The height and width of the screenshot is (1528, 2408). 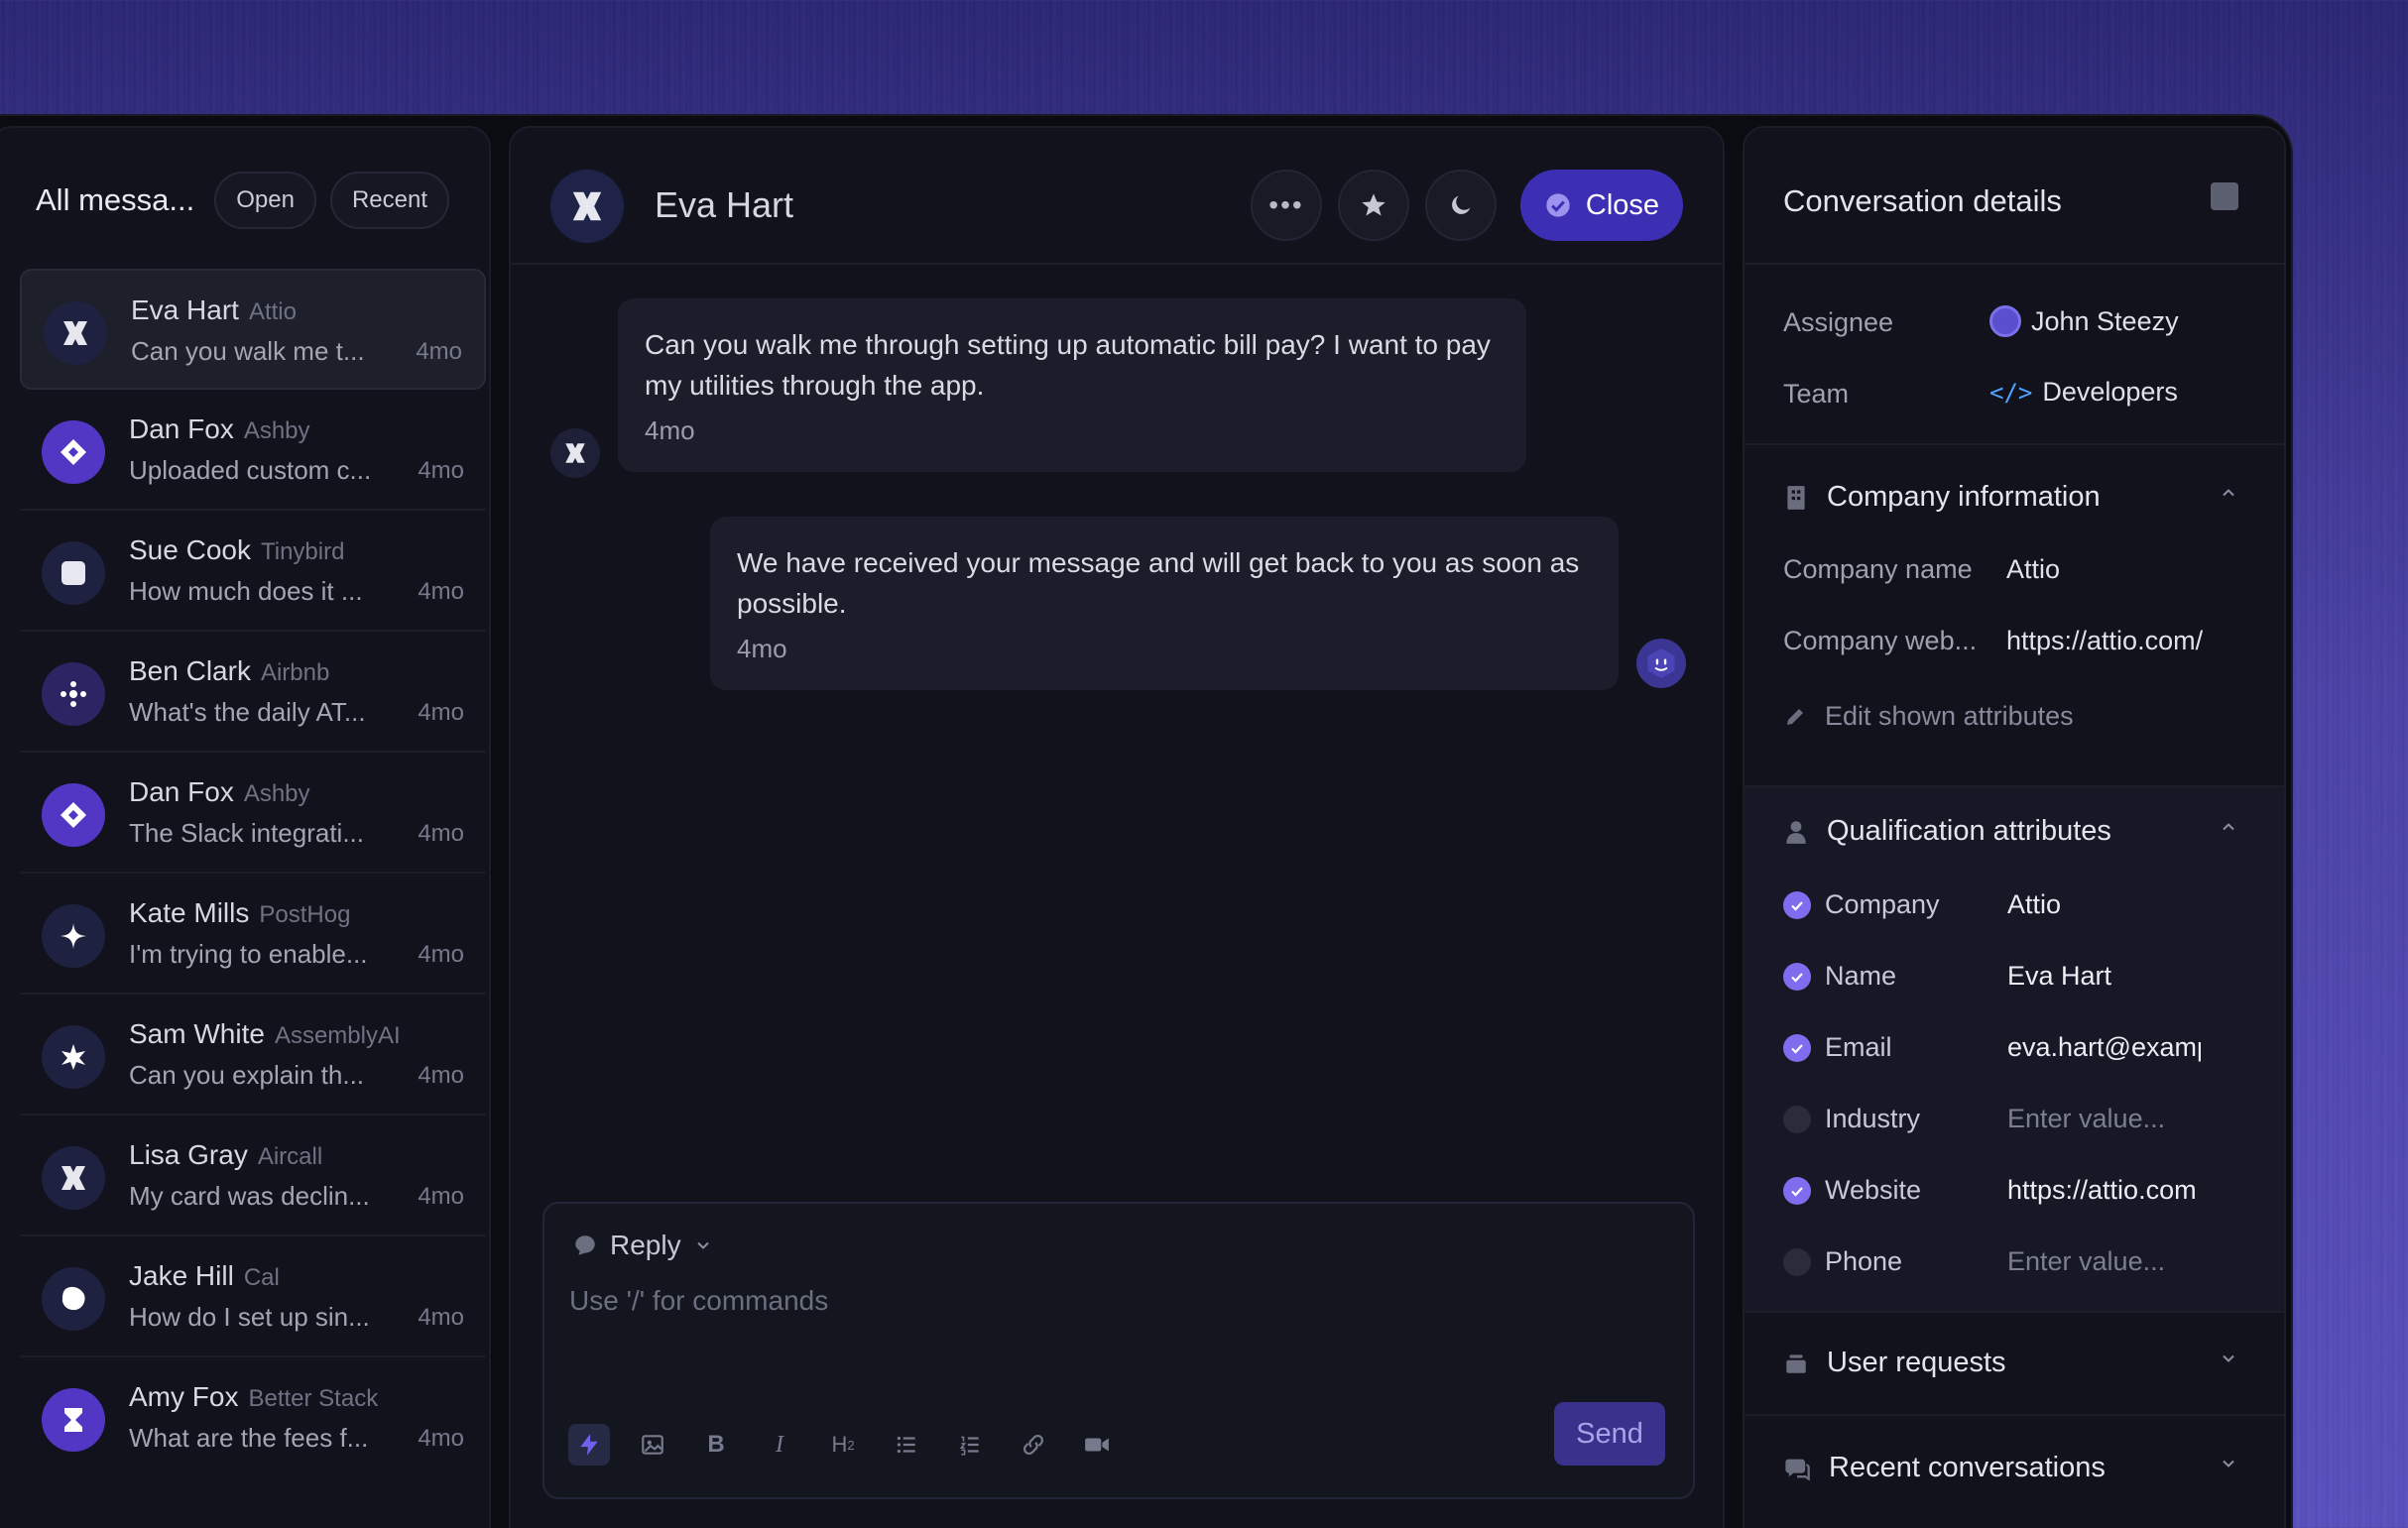 I want to click on bot-face-icon, so click(x=1661, y=663).